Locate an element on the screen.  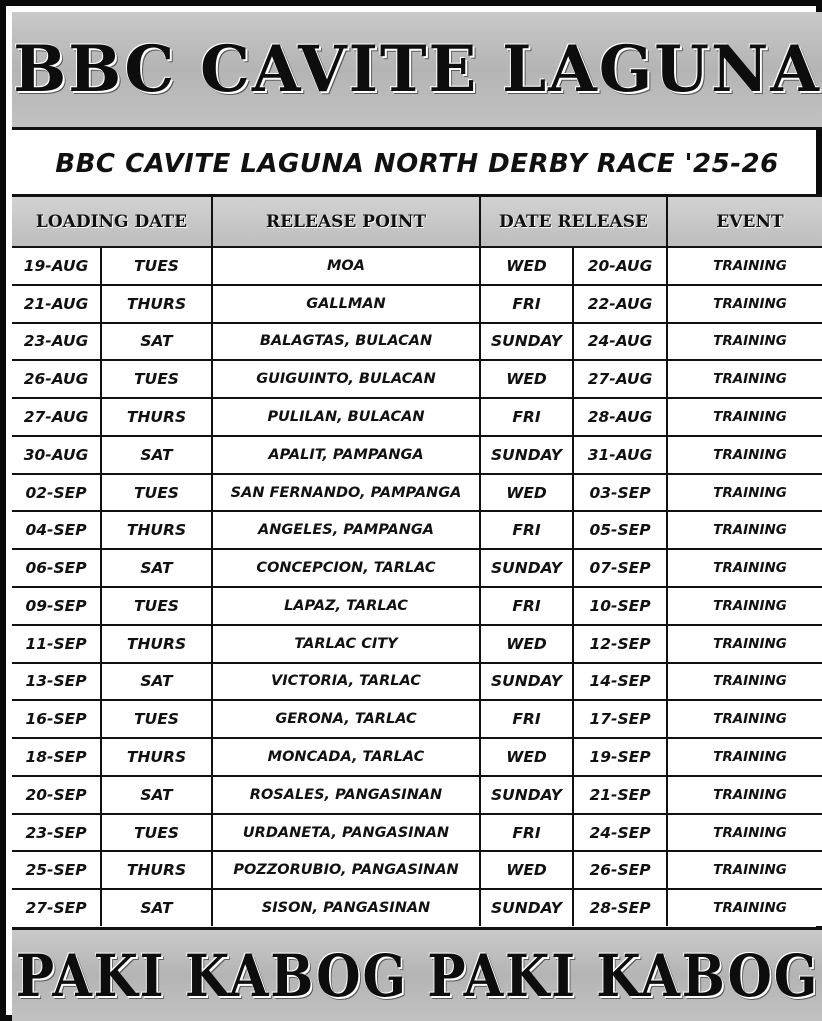
release-point-cell: PULILAN, BULACAN is located at coordinates (346, 417).